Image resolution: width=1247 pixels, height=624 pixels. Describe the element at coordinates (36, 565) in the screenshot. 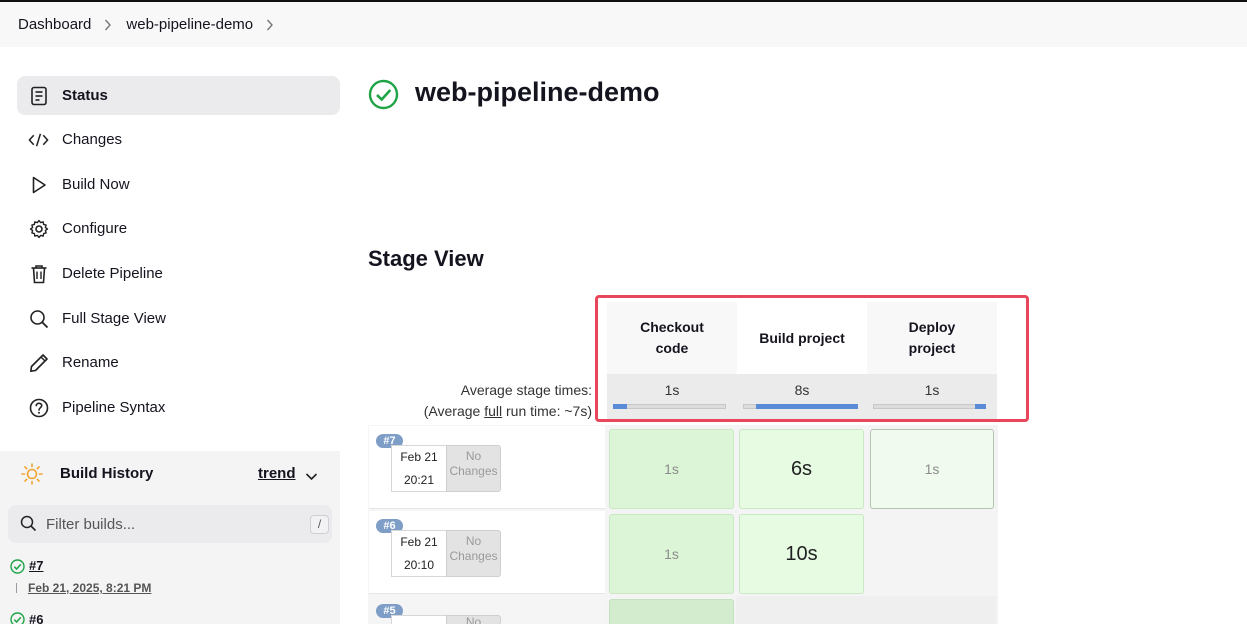

I see `build-number-link: #7` at that location.